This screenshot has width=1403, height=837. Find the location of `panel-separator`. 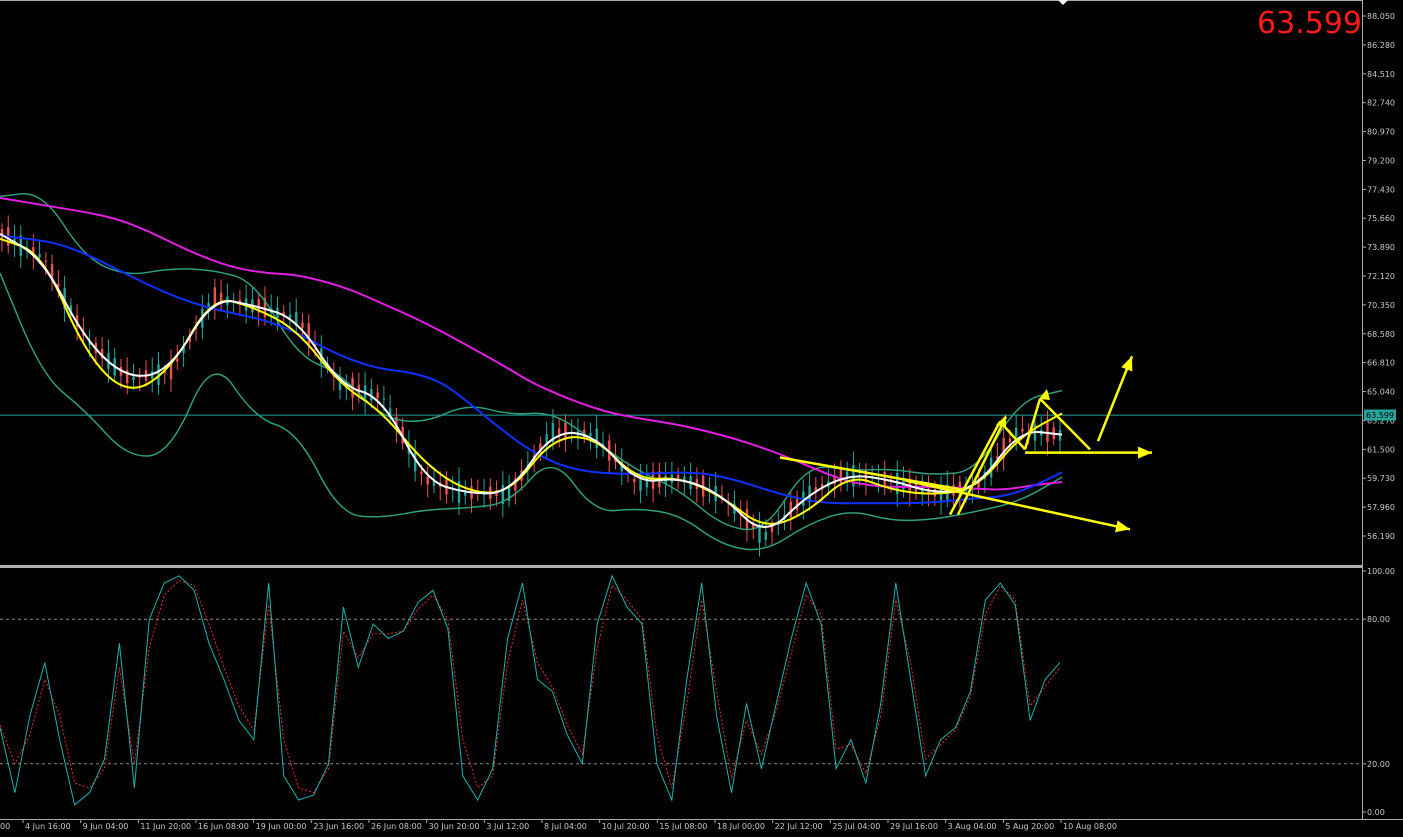

panel-separator is located at coordinates (681, 566).